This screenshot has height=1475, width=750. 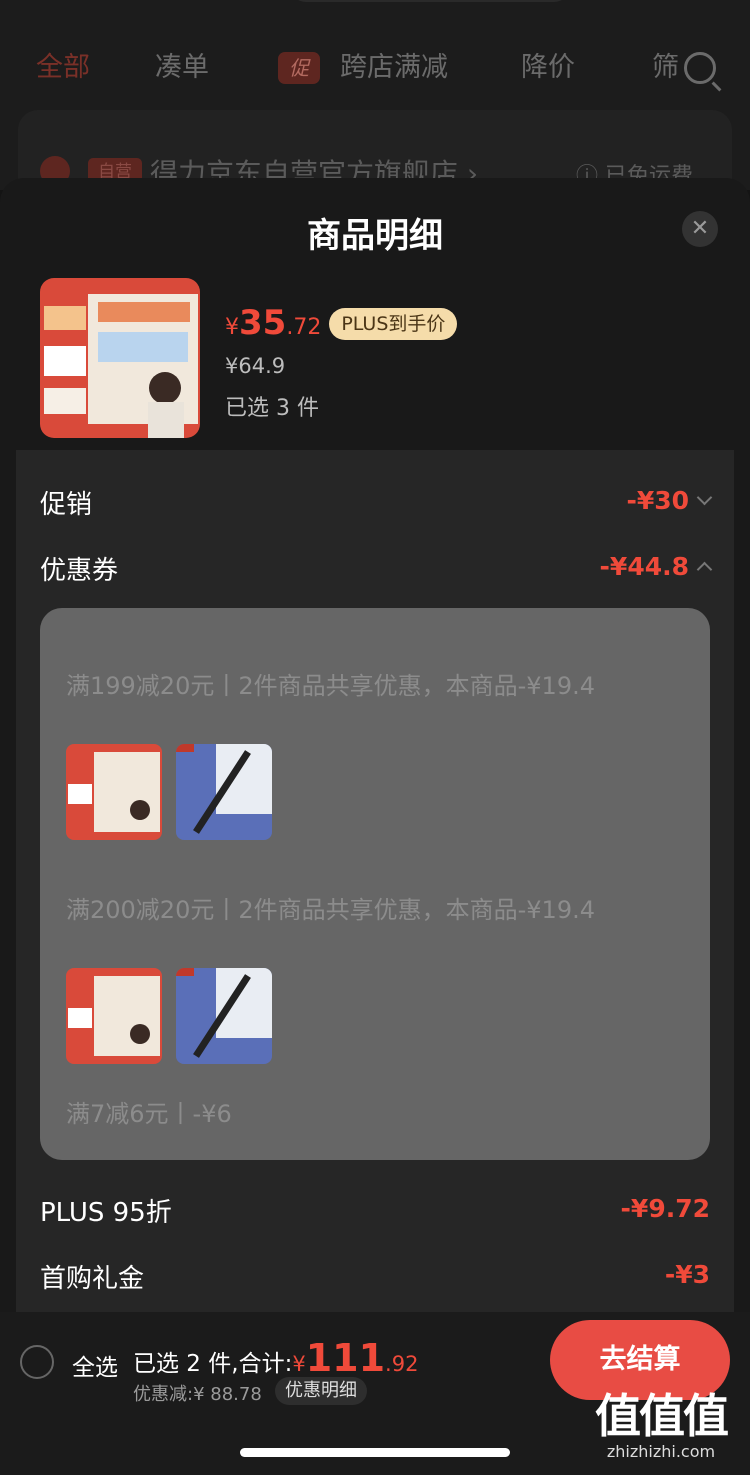 I want to click on chevron-down-icon, so click(x=704, y=497).